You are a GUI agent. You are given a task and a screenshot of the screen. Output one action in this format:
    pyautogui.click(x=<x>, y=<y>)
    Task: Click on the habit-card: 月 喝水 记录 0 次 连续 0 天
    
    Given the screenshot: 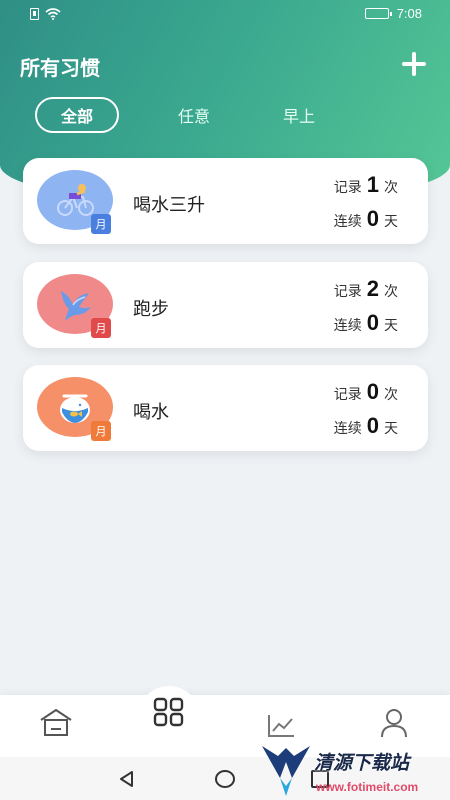 What is the action you would take?
    pyautogui.click(x=225, y=408)
    